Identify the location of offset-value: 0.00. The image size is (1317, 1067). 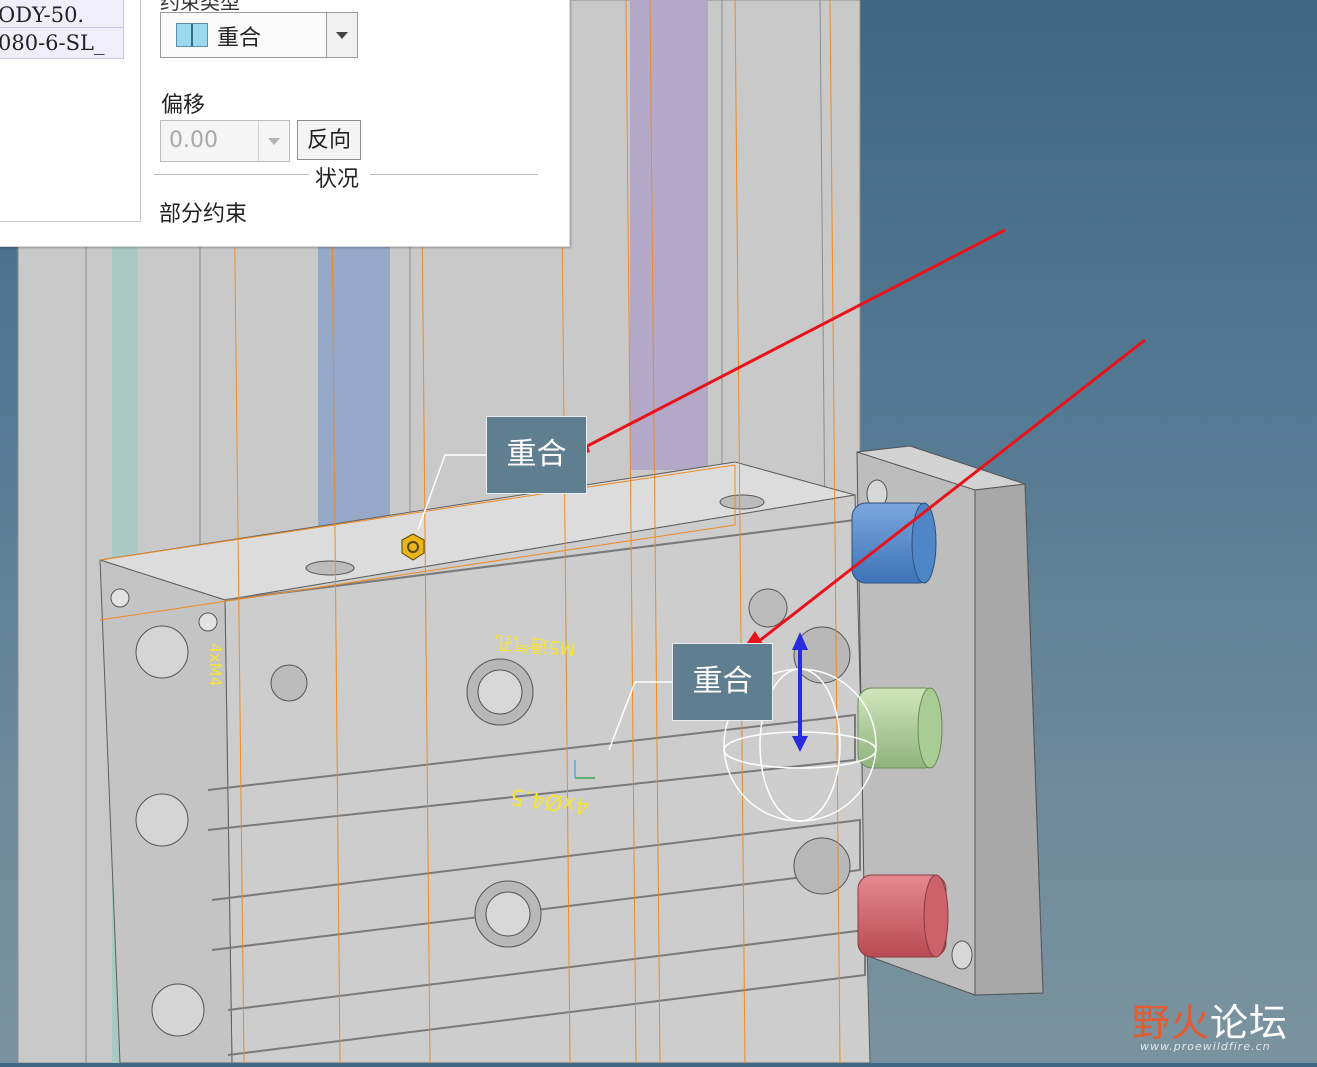
(193, 140).